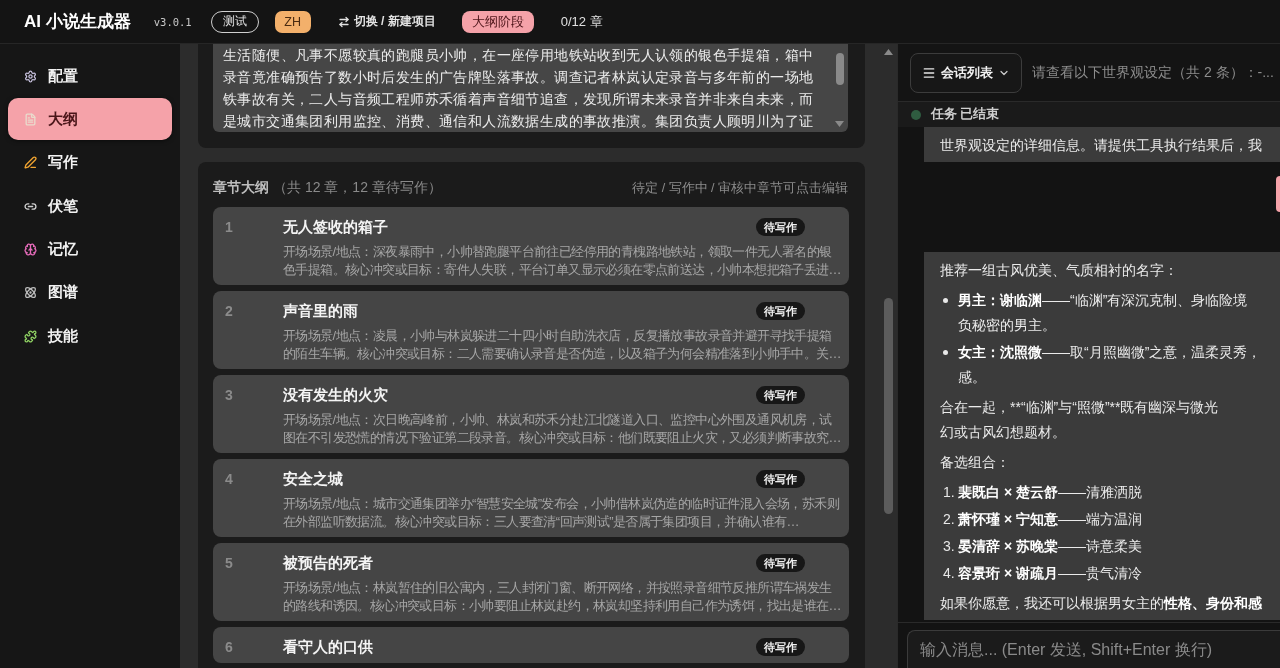 The width and height of the screenshot is (1280, 668). Describe the element at coordinates (320, 311) in the screenshot. I see `chapter-title: 声音里的雨` at that location.